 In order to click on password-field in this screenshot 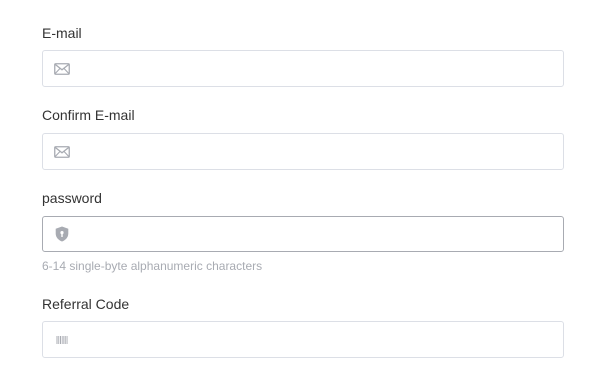, I will do `click(315, 234)`.